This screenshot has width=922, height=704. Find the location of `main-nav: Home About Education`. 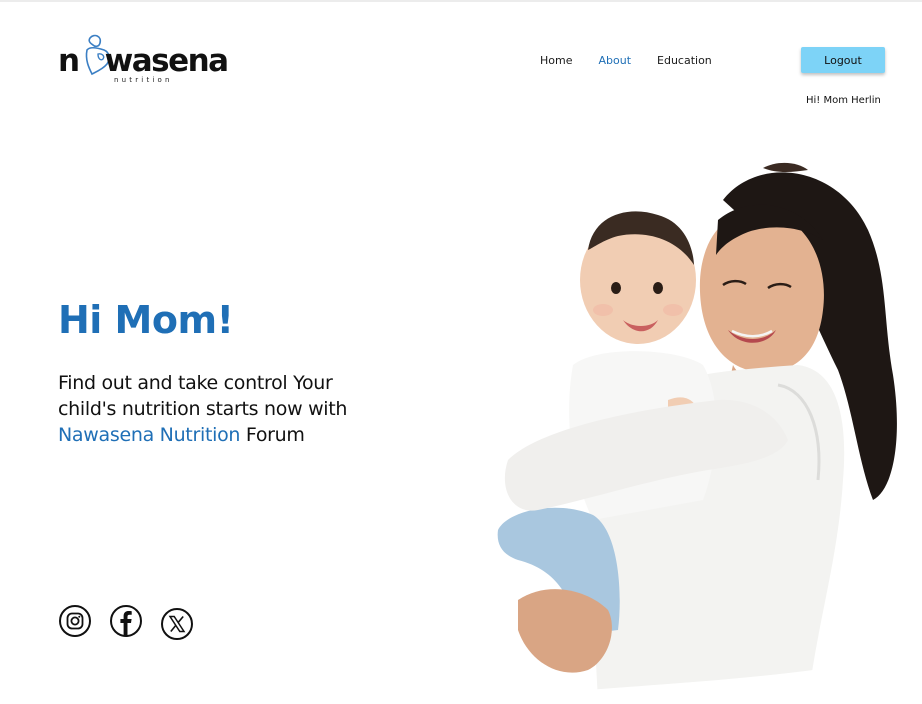

main-nav: Home About Education is located at coordinates (639, 60).